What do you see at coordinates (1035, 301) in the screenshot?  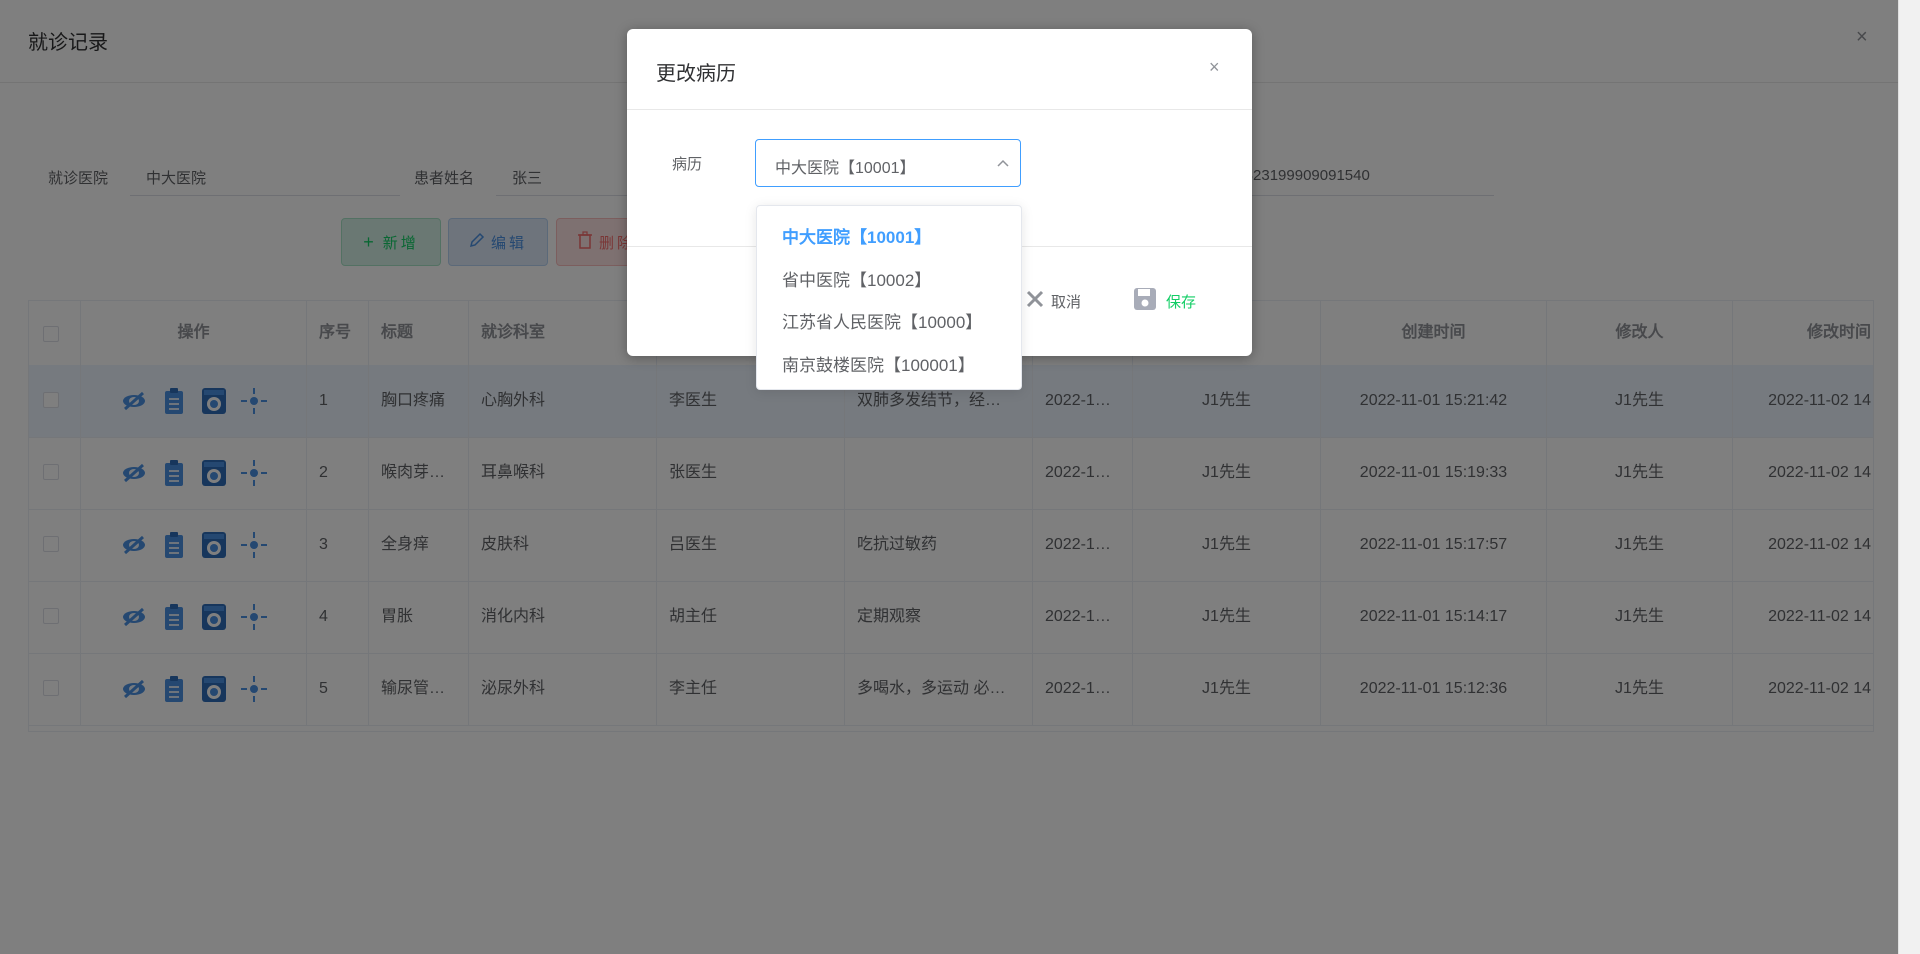 I see `close-x-icon` at bounding box center [1035, 301].